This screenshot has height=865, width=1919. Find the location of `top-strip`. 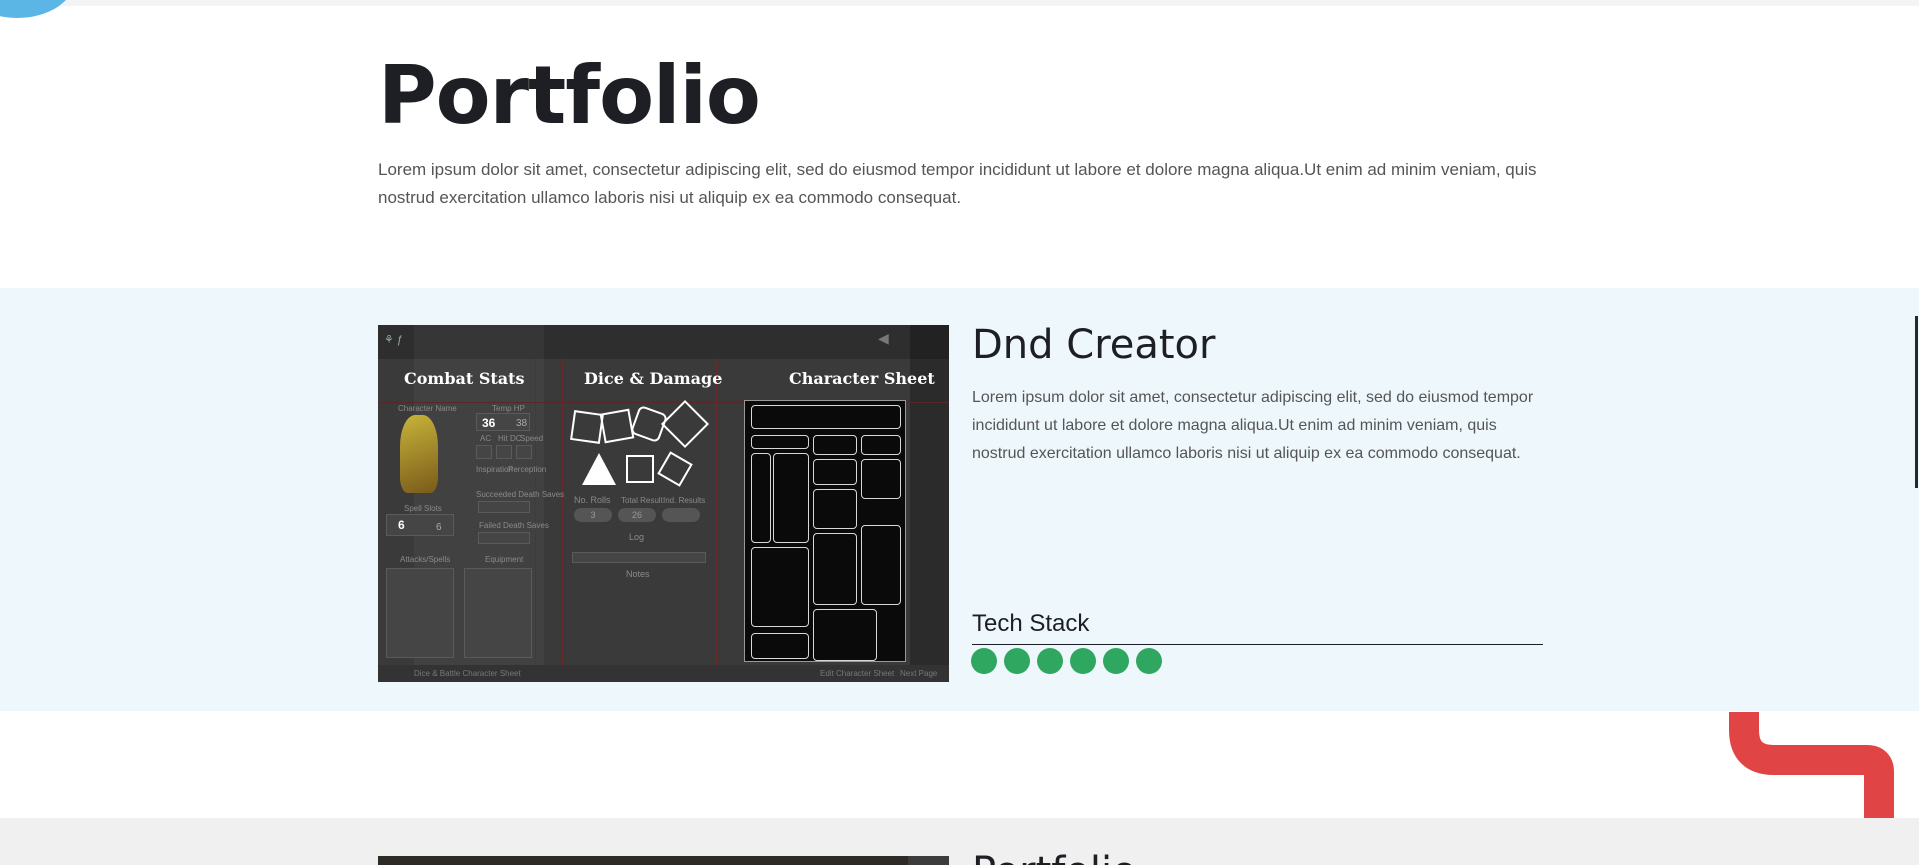

top-strip is located at coordinates (959, 3).